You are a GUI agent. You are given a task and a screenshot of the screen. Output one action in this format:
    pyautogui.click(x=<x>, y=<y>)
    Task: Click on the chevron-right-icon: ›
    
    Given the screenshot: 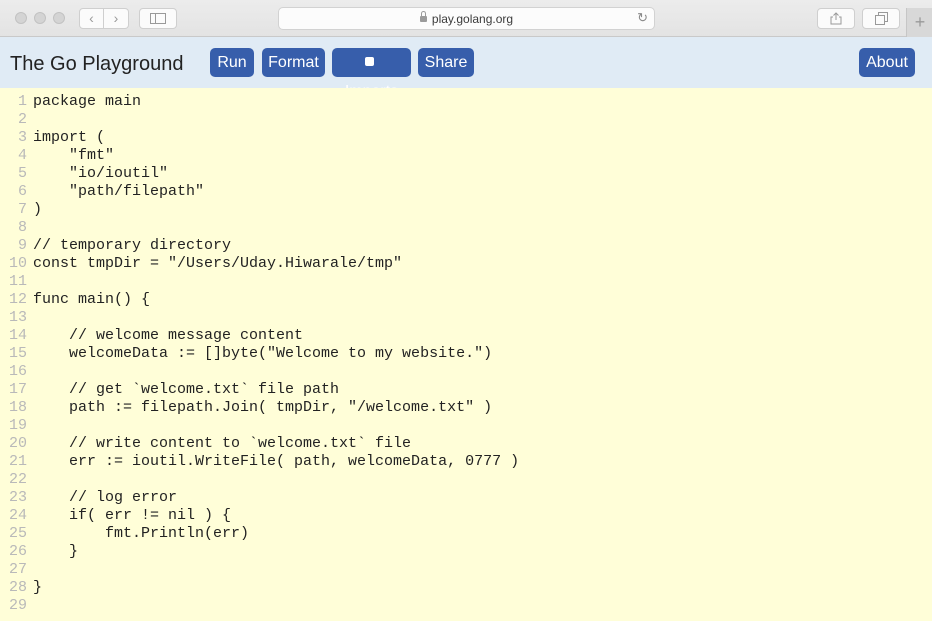 What is the action you would take?
    pyautogui.click(x=116, y=18)
    